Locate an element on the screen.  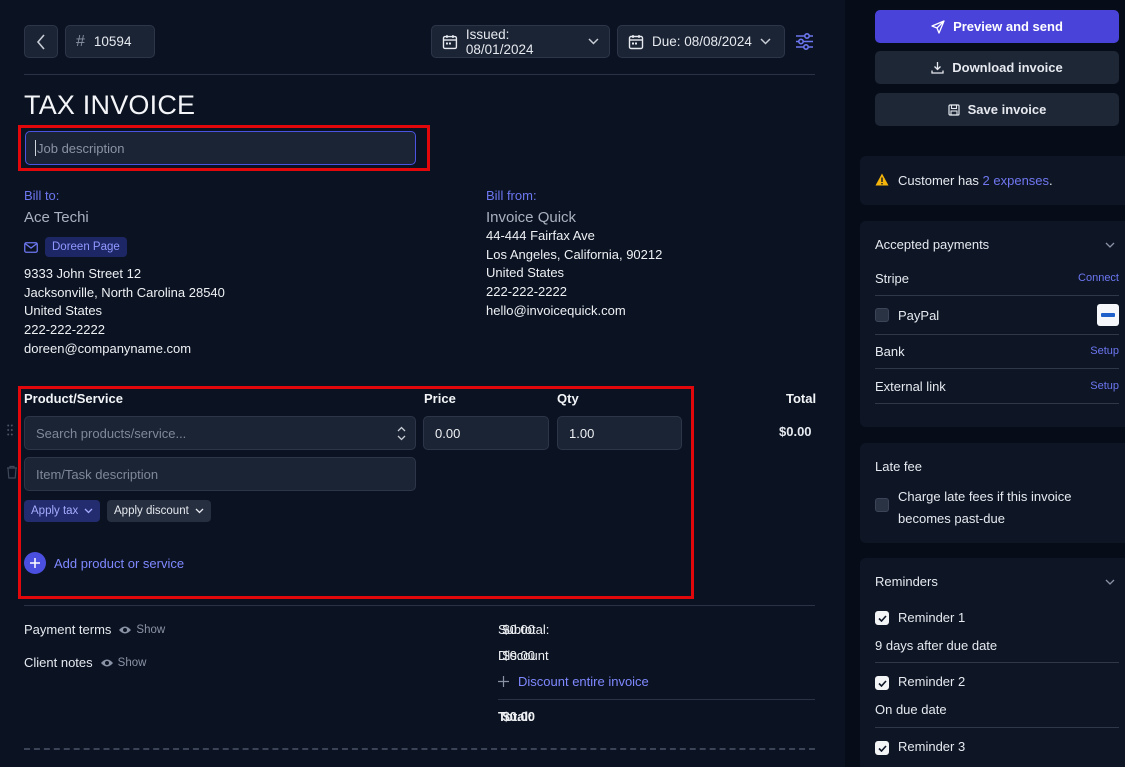
subtotal-value: $0.00 is located at coordinates (518, 629).